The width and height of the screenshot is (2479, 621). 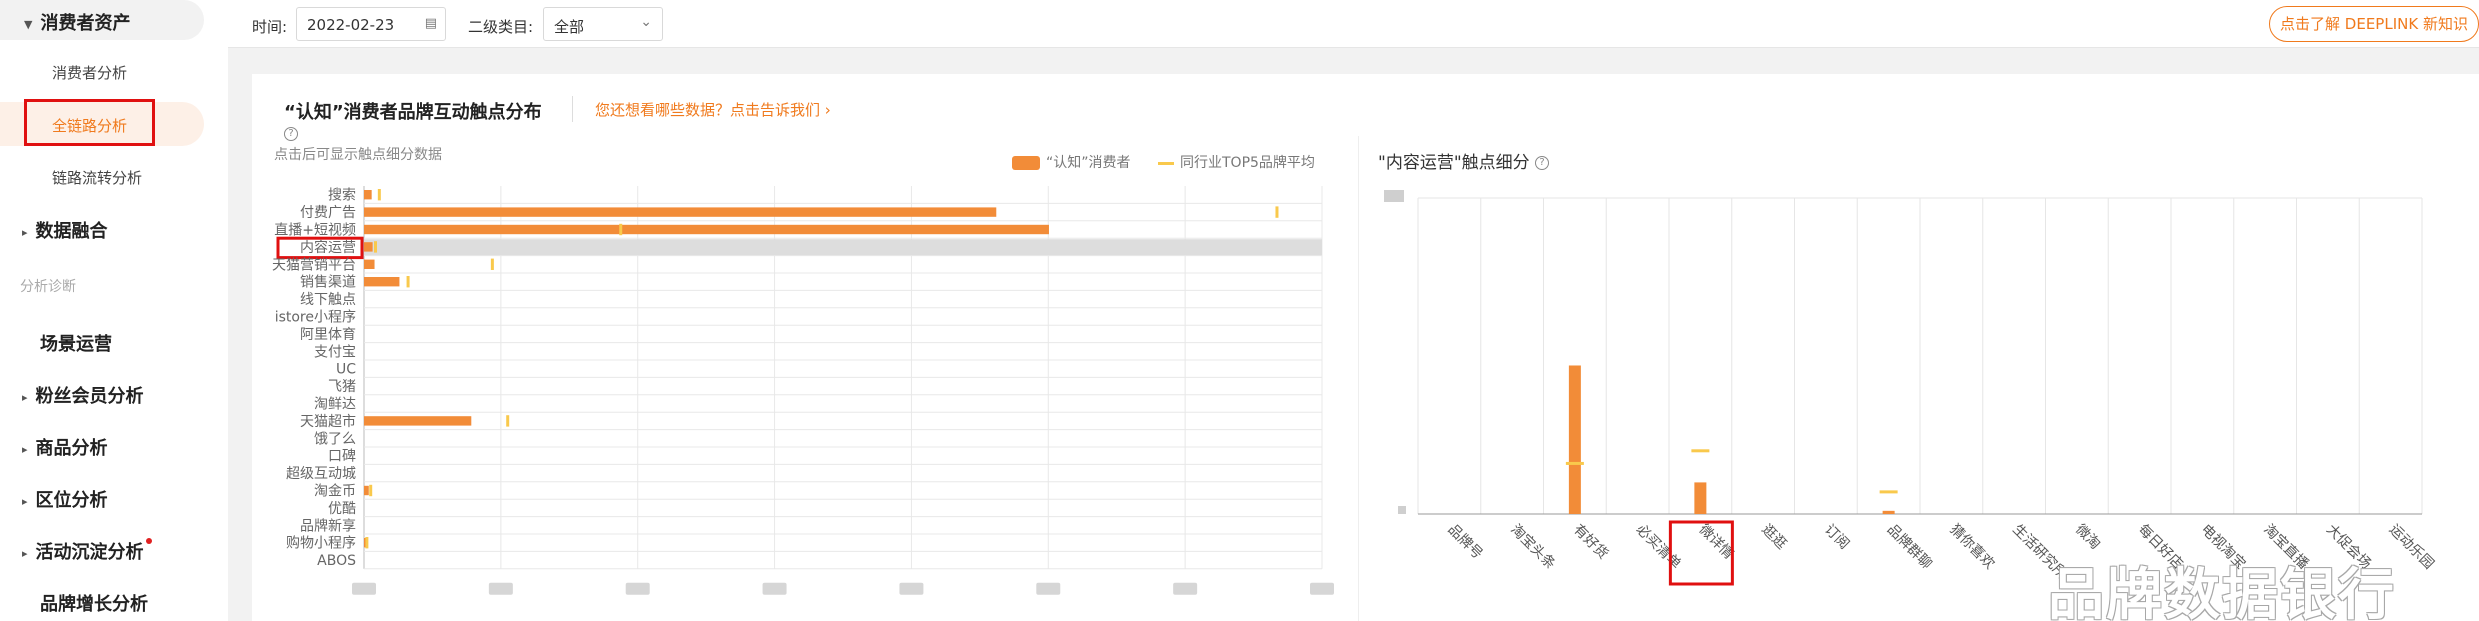 What do you see at coordinates (1910, 547) in the screenshot?
I see `category-label: 品牌群聊` at bounding box center [1910, 547].